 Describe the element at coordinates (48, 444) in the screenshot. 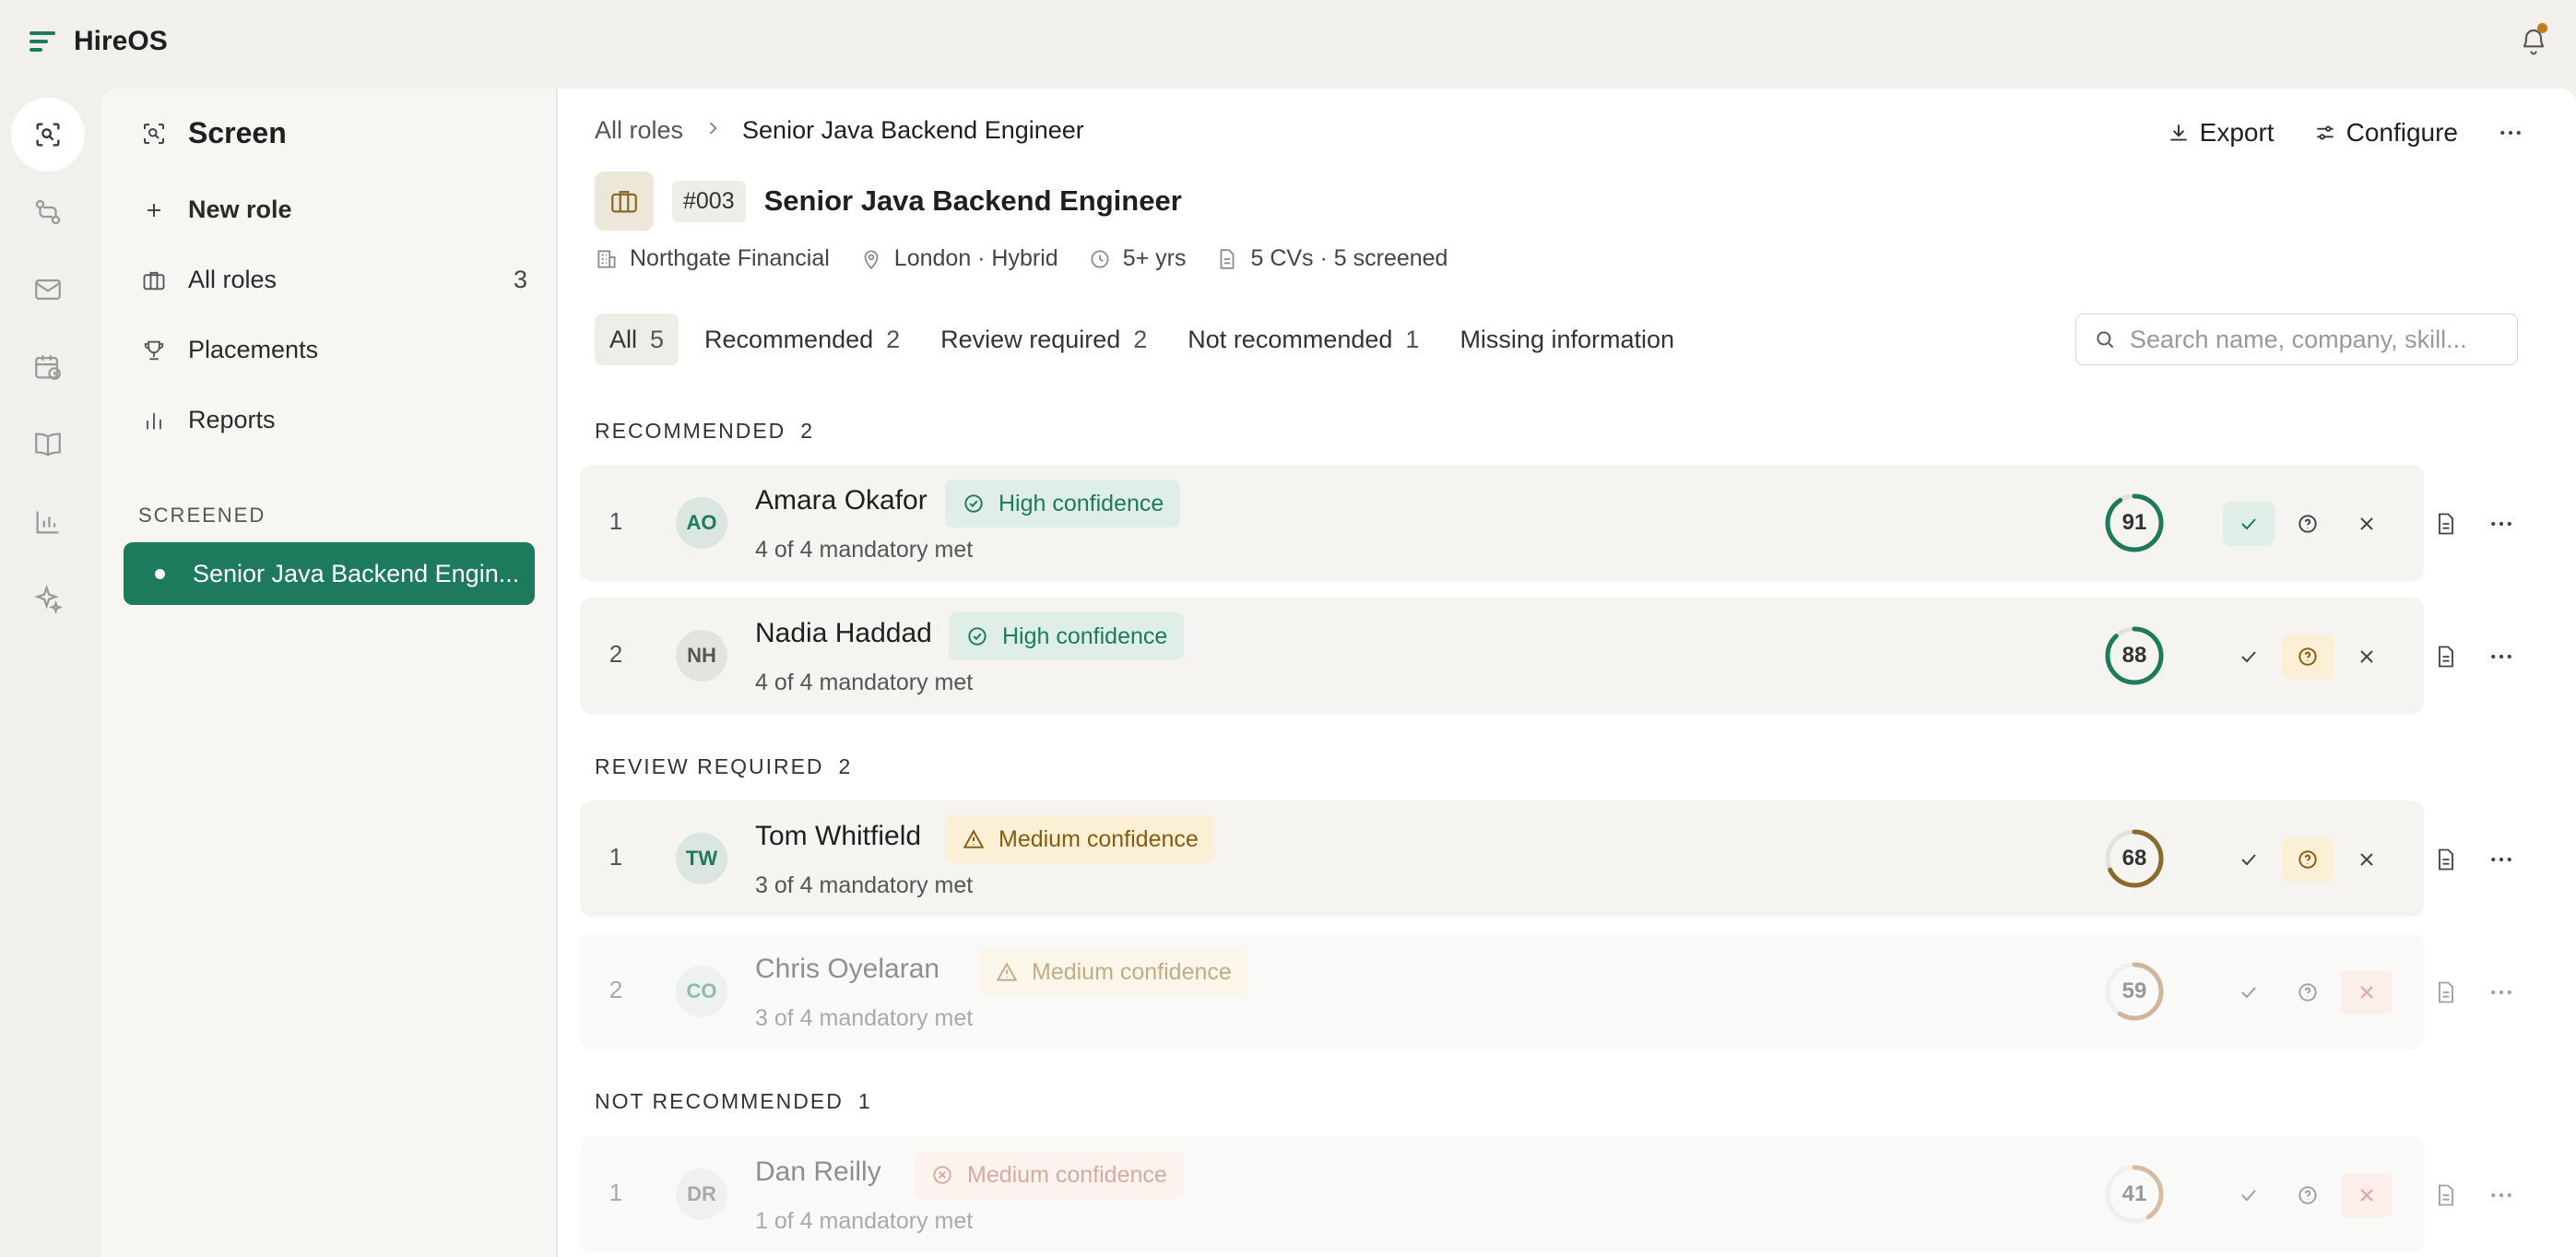

I see `rail-library-button` at that location.